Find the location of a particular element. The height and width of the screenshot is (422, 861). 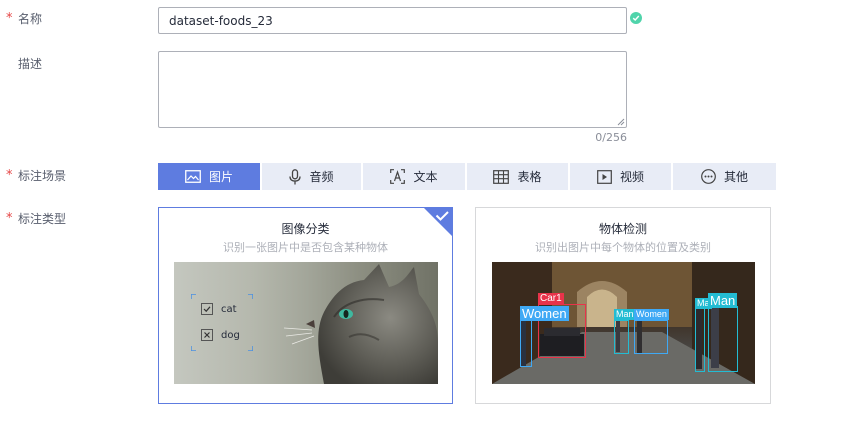

type-label-text: 标注类型 is located at coordinates (42, 219).